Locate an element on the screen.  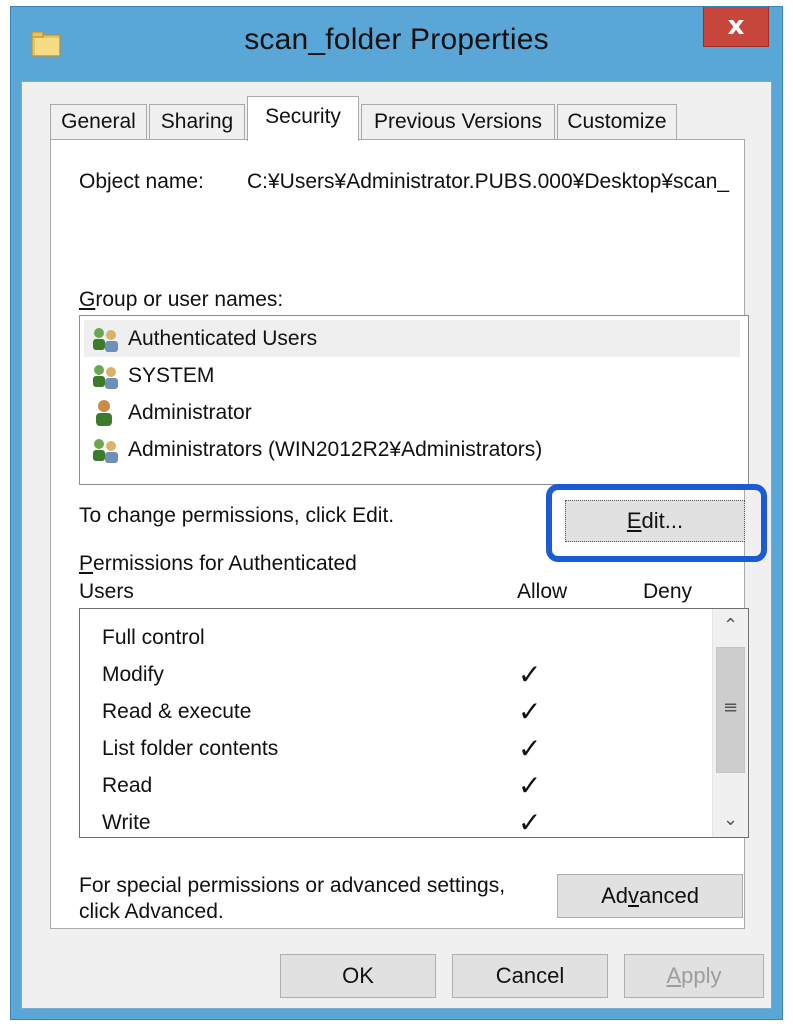
scroll-down-arrow-icon: ⌄ is located at coordinates (730, 820).